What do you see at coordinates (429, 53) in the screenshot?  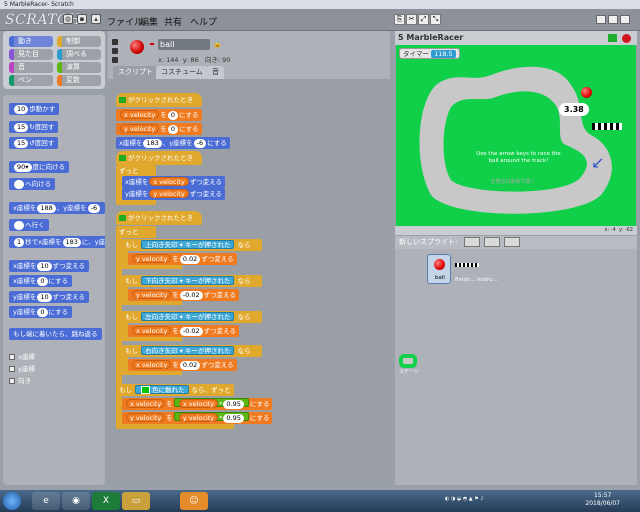 I see `timer-monitor: タイマー 118.5` at bounding box center [429, 53].